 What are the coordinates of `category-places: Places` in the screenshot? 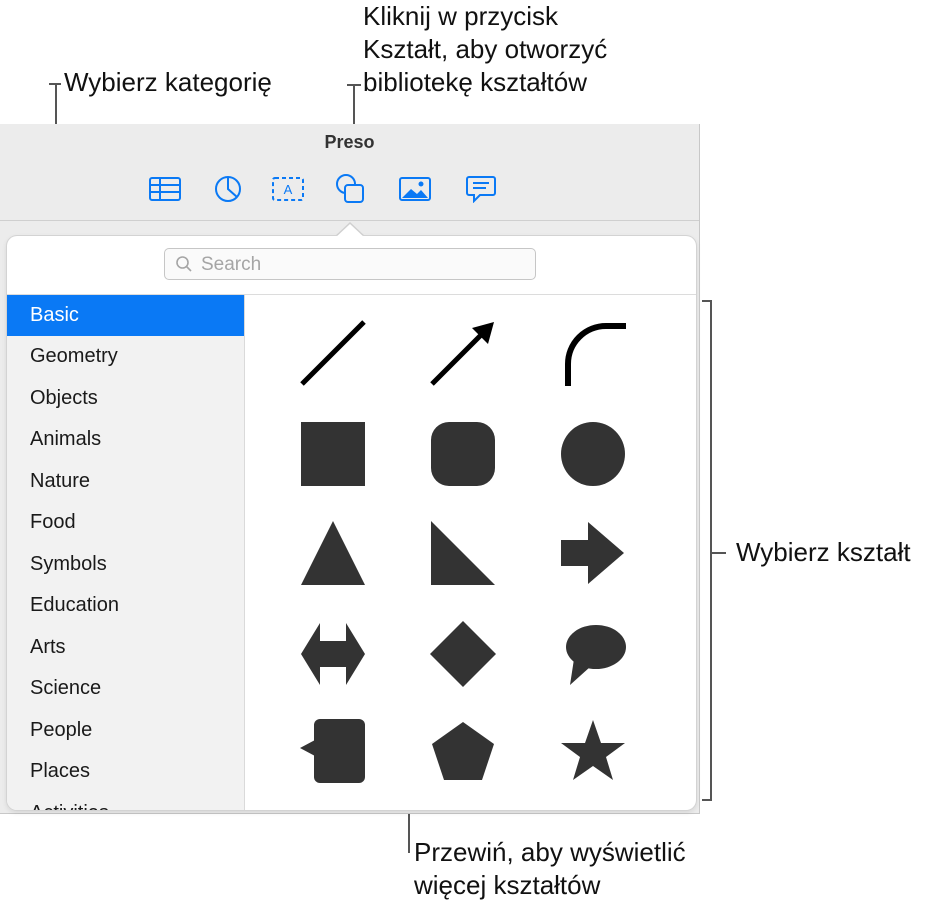 It's located at (125, 771).